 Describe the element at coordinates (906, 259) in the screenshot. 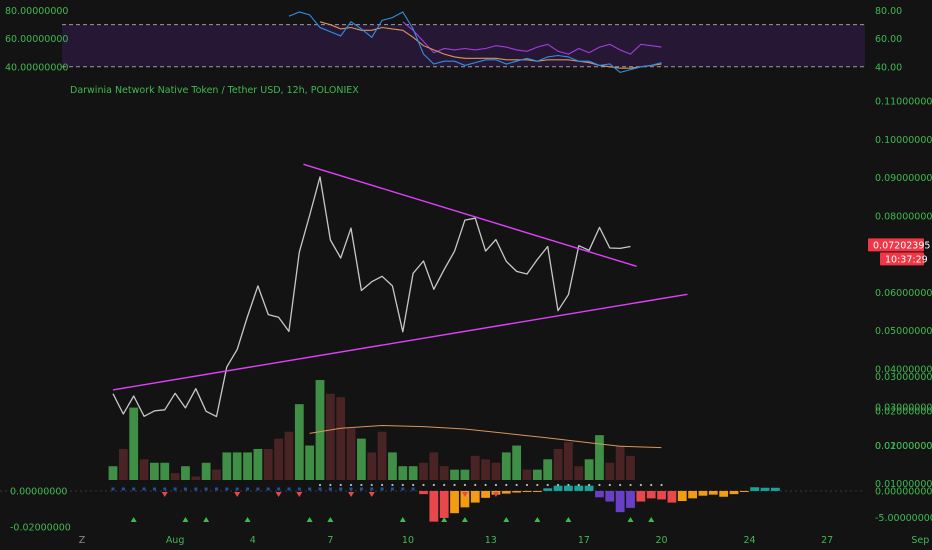

I see `countdown-value: 10:37:29` at that location.